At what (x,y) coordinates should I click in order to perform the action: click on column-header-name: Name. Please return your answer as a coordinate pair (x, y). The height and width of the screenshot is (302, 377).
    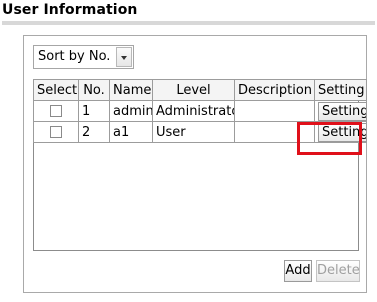
    Looking at the image, I should click on (131, 90).